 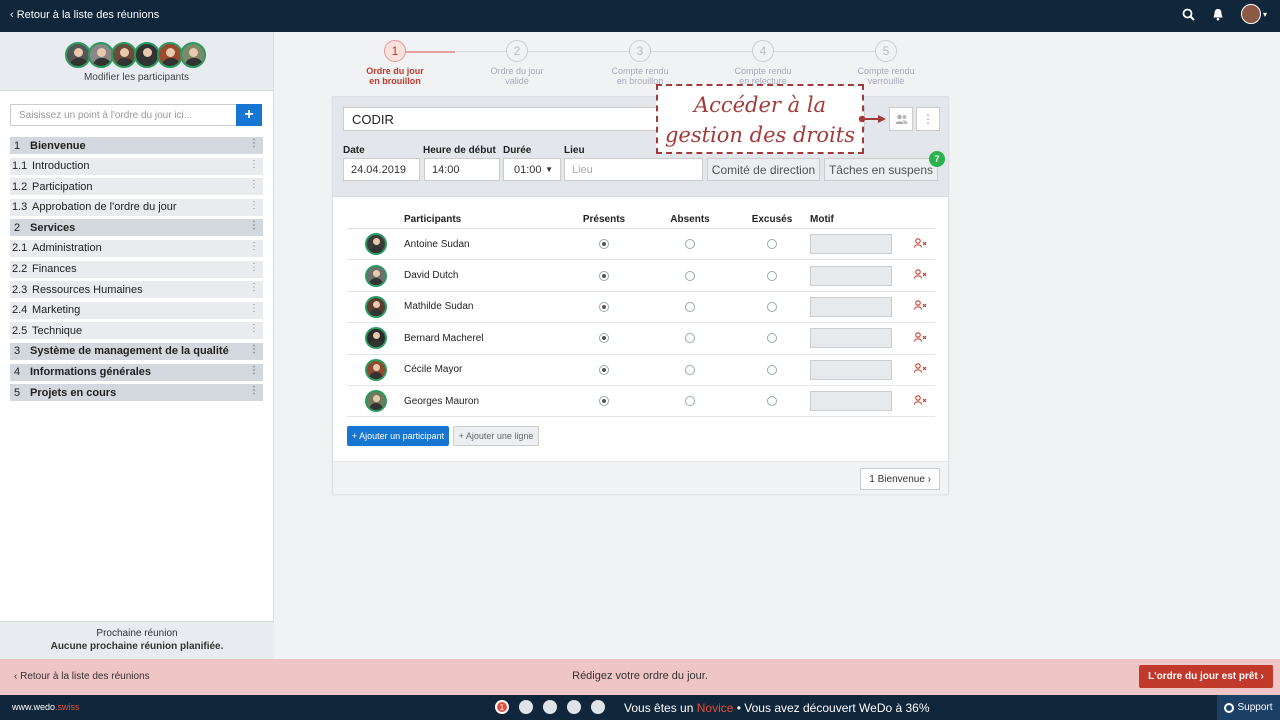 What do you see at coordinates (136, 372) in the screenshot?
I see `agenda-section: 4 Informations générales ⋮` at bounding box center [136, 372].